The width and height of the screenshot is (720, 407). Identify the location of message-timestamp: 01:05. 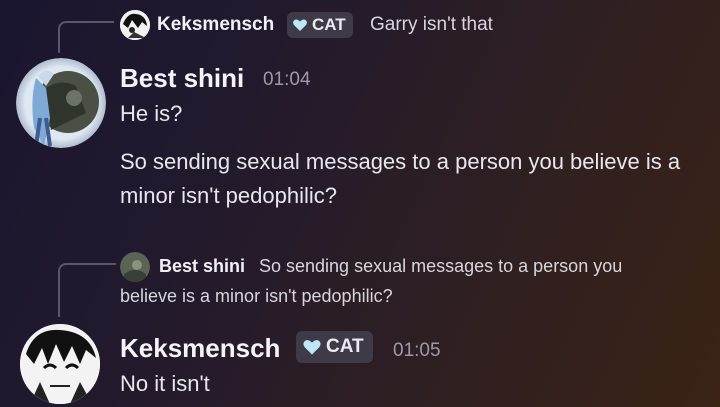
(417, 351).